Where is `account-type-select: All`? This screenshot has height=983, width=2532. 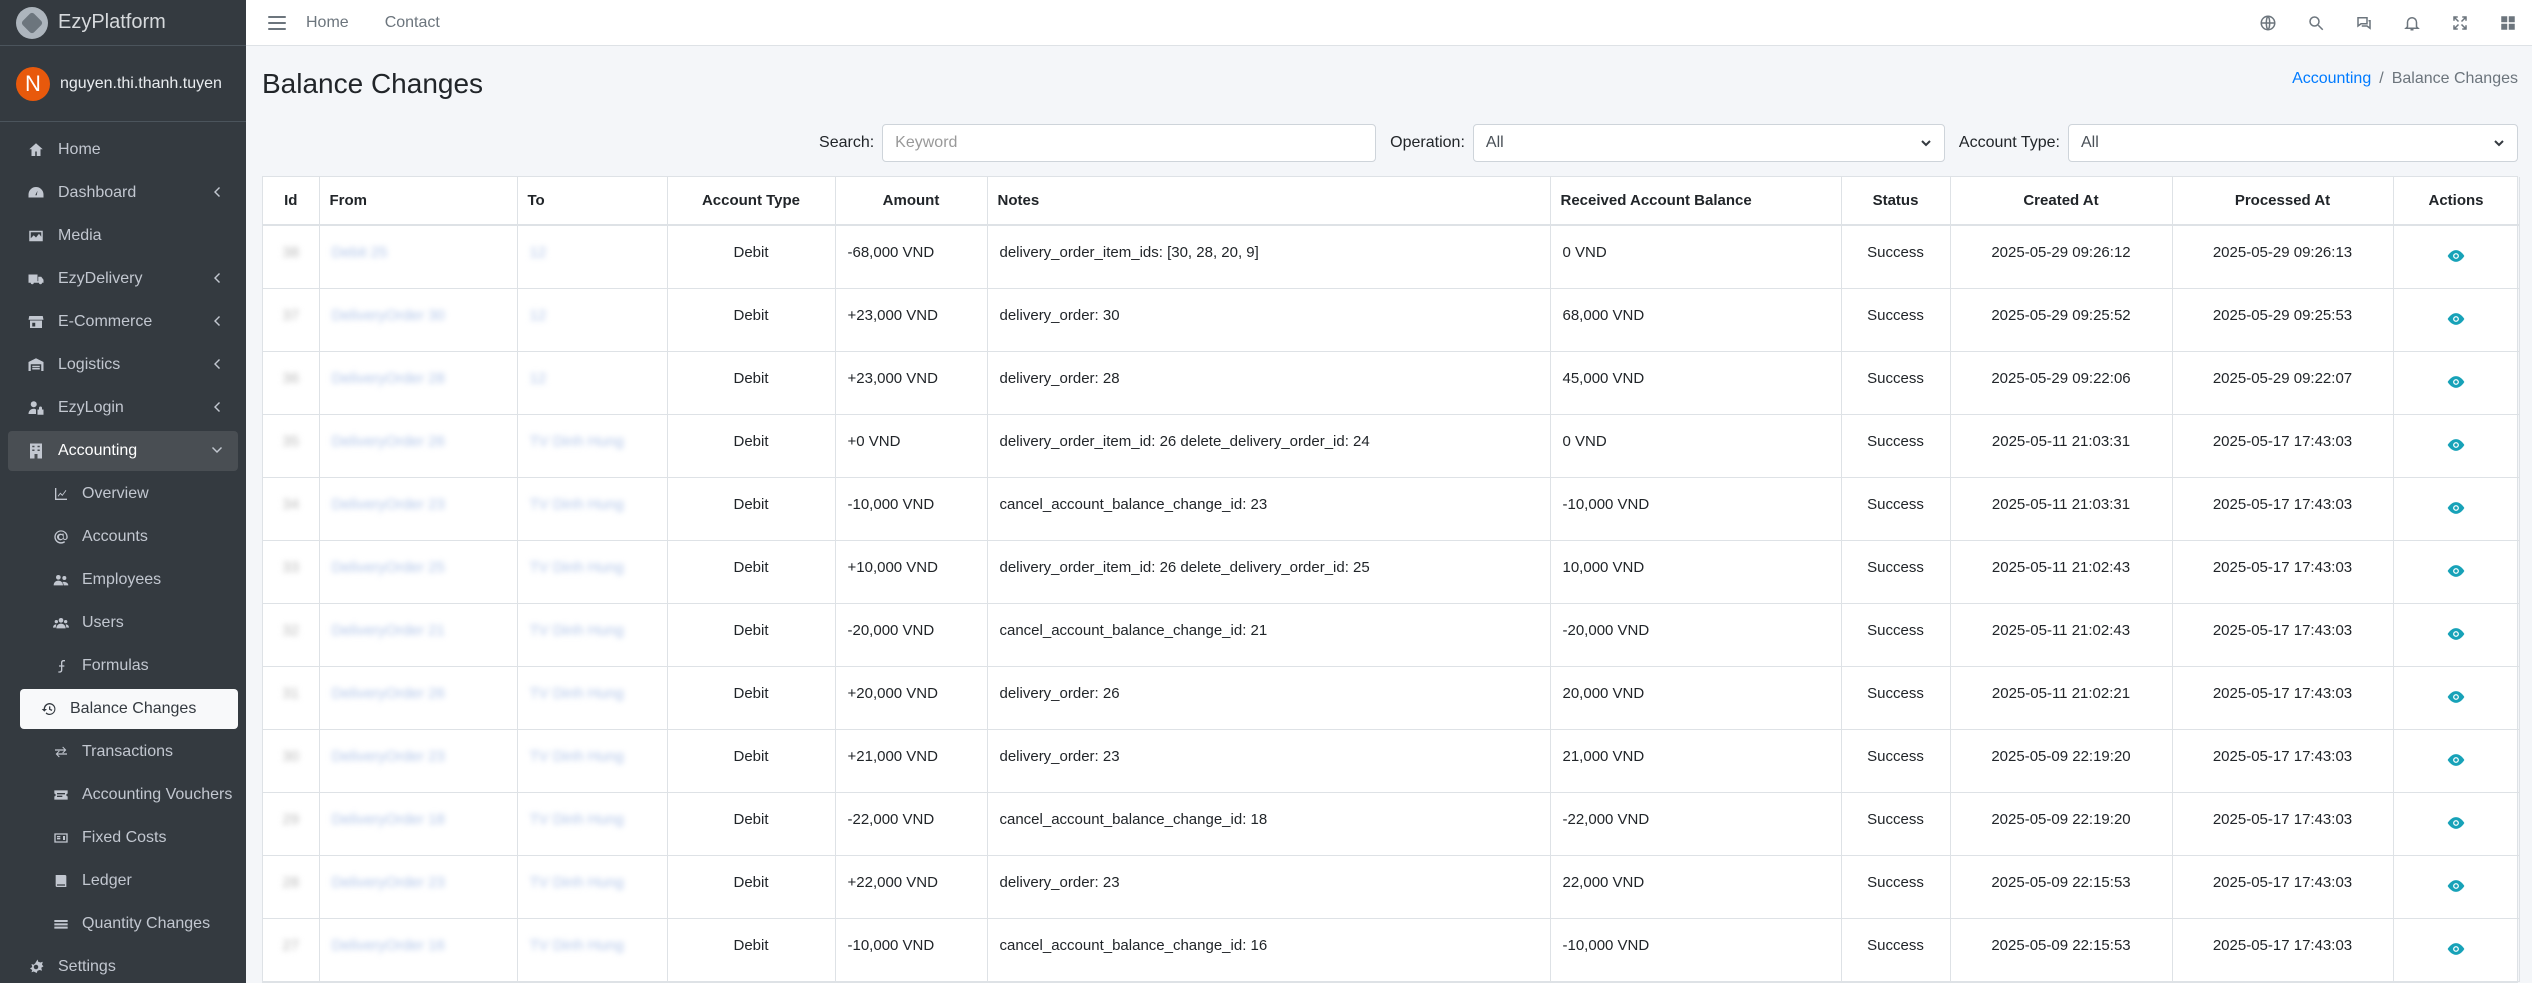
account-type-select: All is located at coordinates (2293, 143).